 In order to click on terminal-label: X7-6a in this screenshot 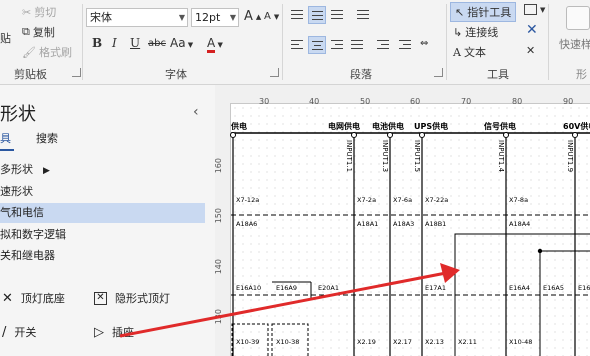, I will do `click(402, 200)`.